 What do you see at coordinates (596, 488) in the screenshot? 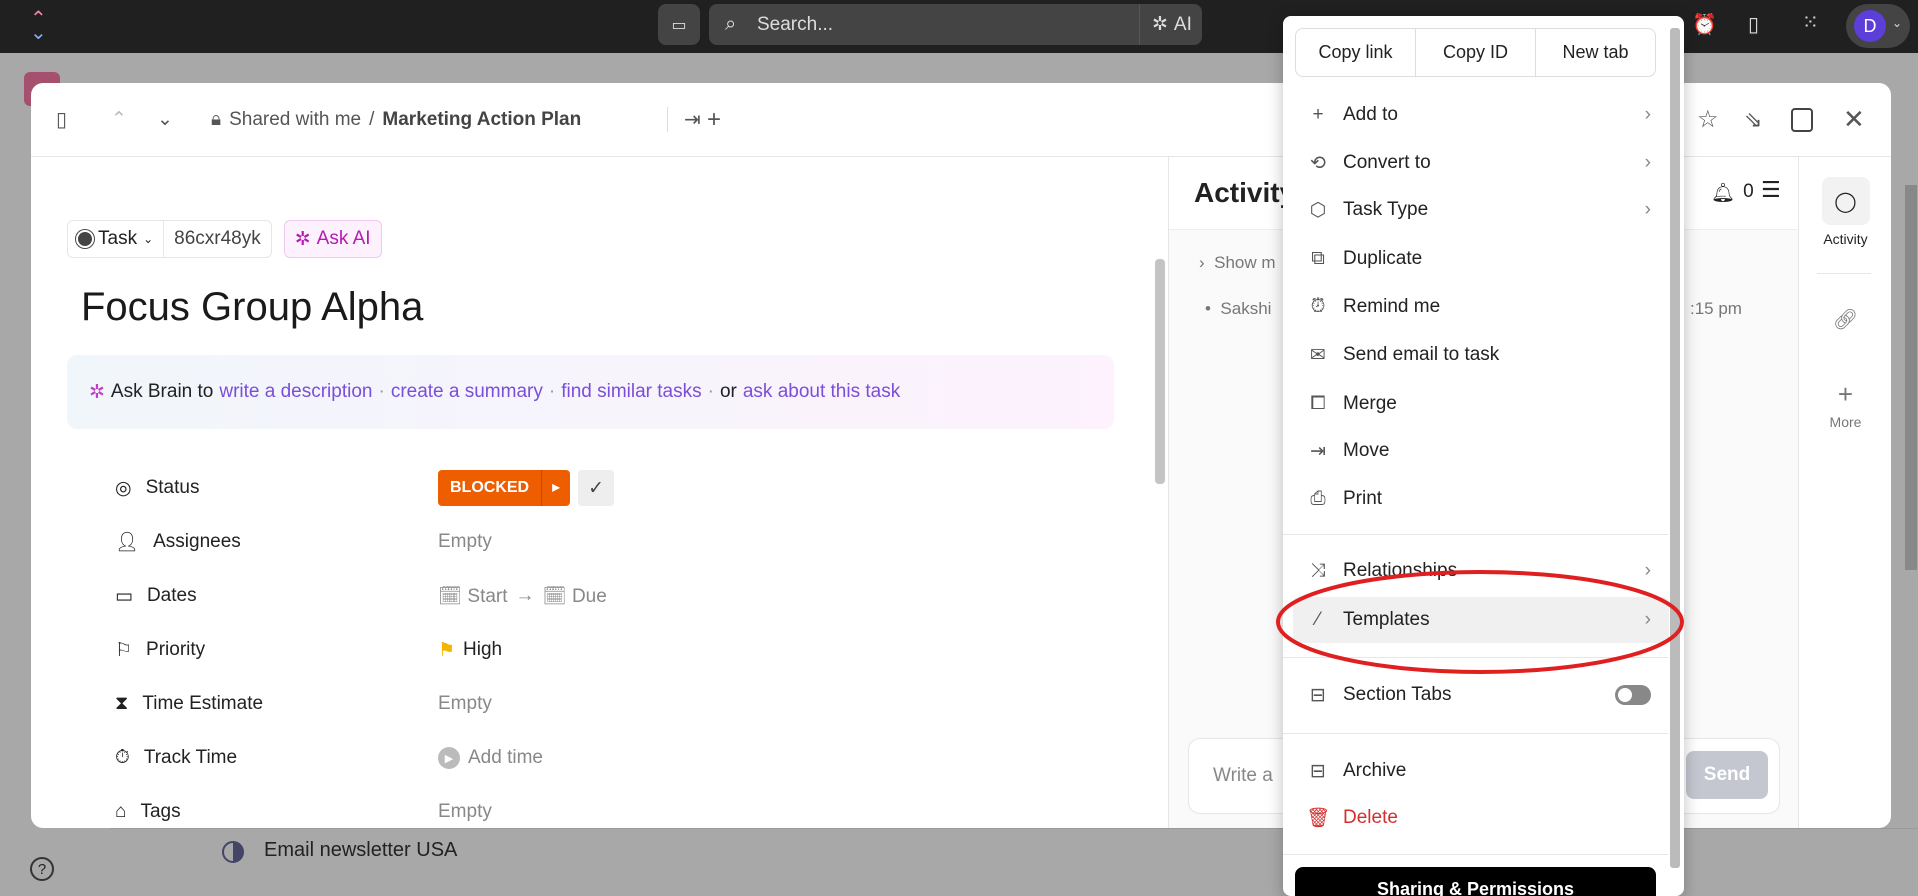
I see `complete-button: ✓` at bounding box center [596, 488].